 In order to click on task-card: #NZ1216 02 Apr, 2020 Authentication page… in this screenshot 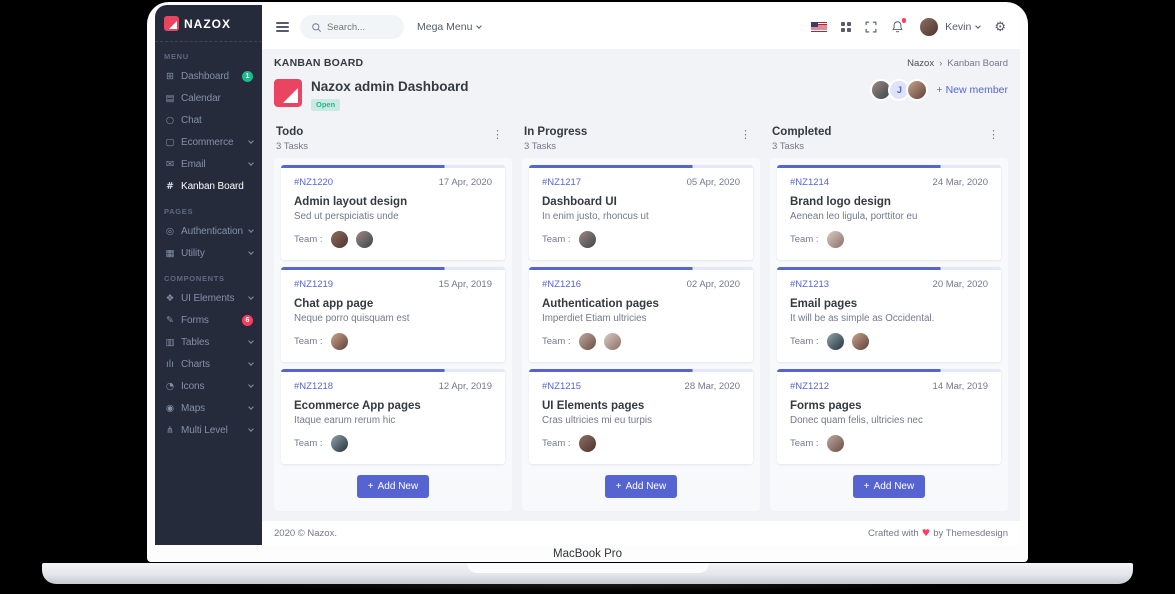, I will do `click(641, 314)`.